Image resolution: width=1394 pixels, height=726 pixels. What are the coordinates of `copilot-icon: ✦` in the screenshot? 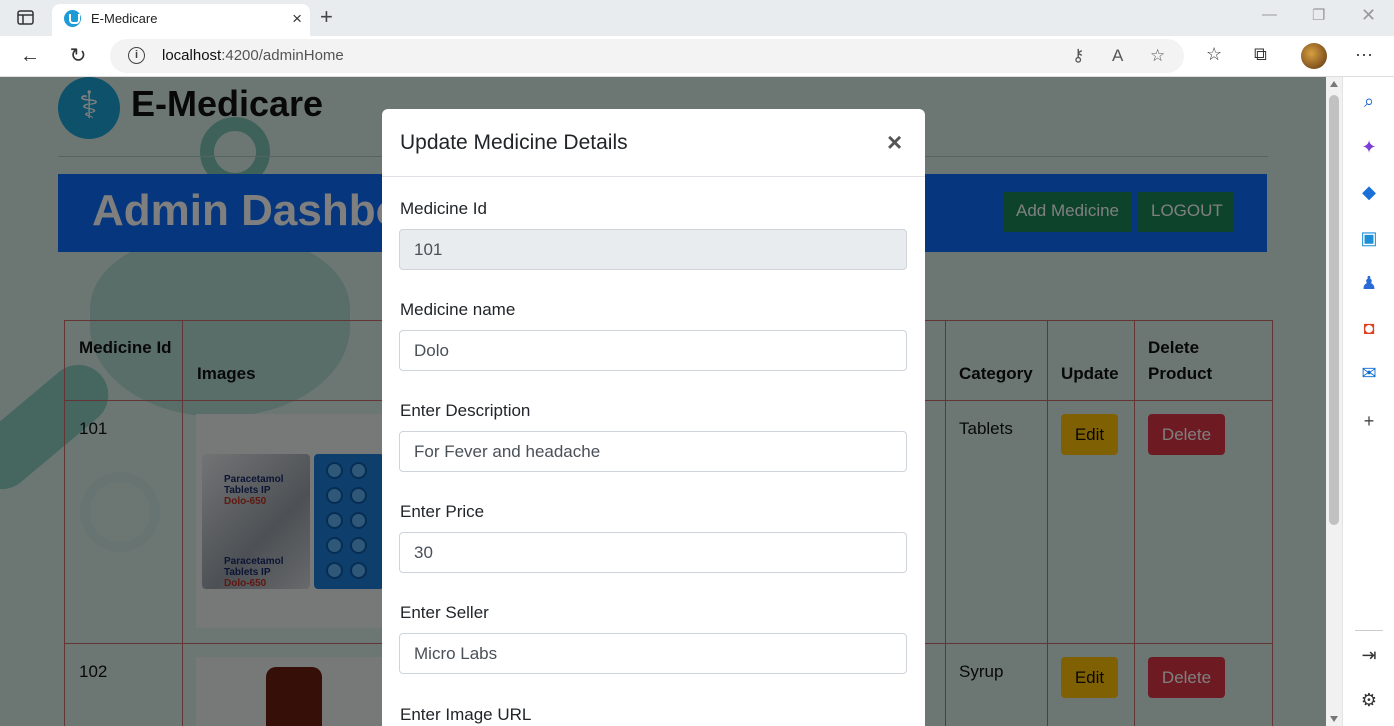 It's located at (1369, 147).